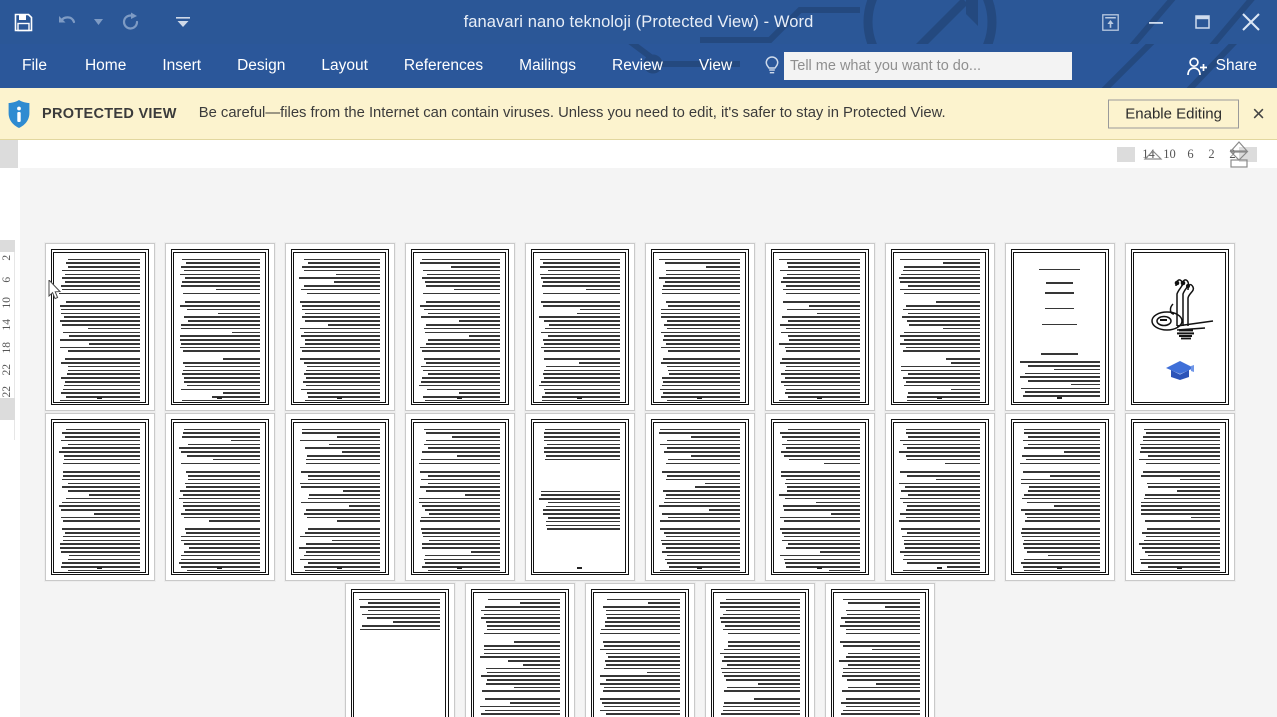  Describe the element at coordinates (261, 66) in the screenshot. I see `tab-design: Design` at that location.